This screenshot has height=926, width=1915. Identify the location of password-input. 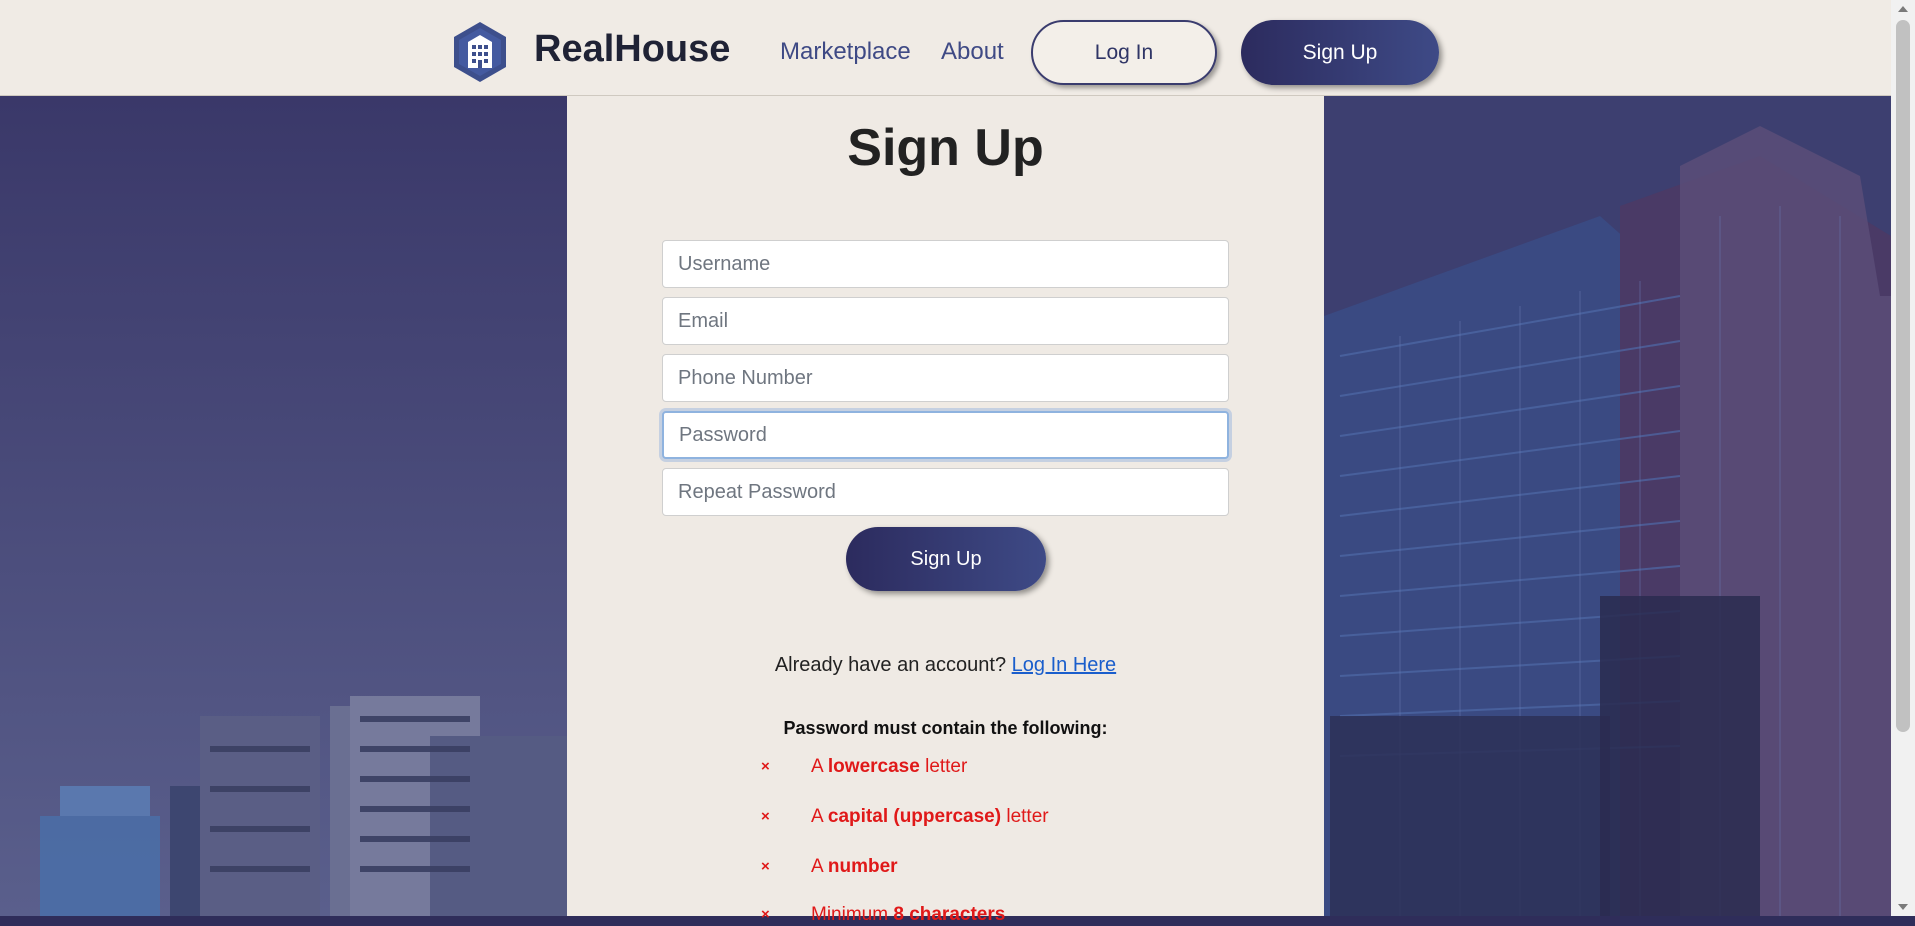
(945, 435).